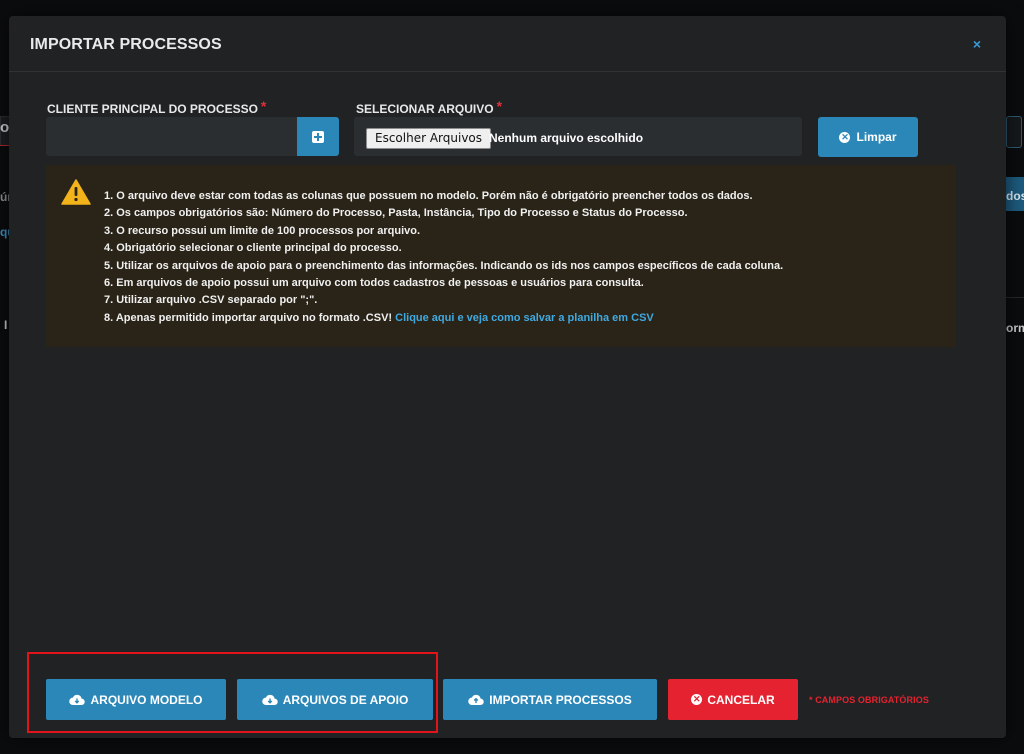 This screenshot has height=754, width=1024. I want to click on support-files-button: ARQUIVOS DE APOIO, so click(335, 699).